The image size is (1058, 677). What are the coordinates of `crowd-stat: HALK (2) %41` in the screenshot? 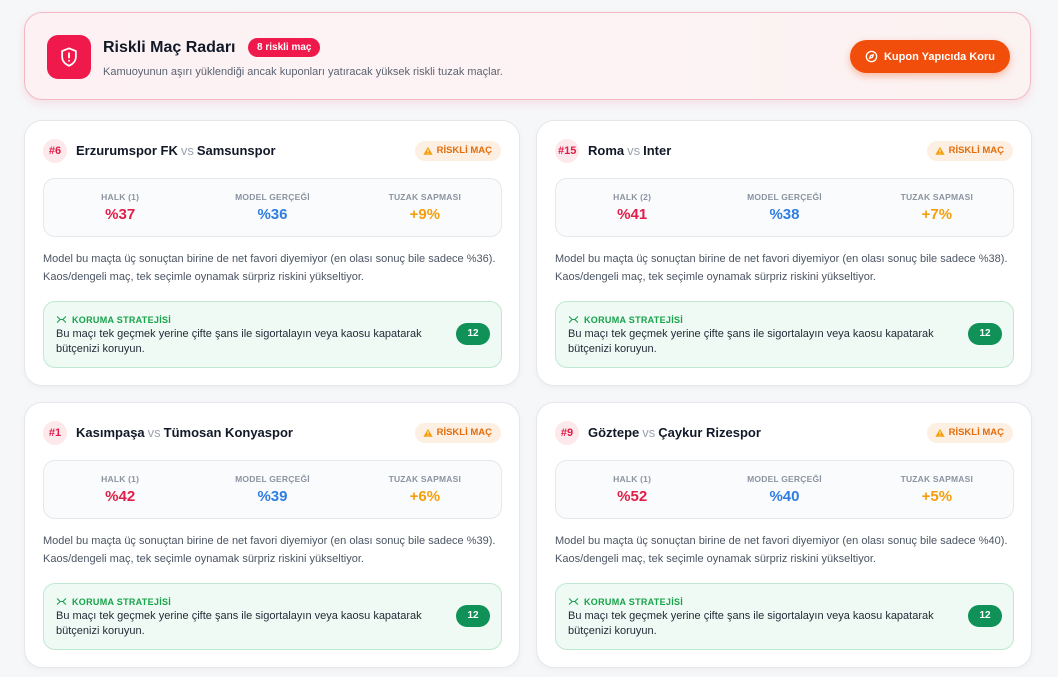 It's located at (632, 207).